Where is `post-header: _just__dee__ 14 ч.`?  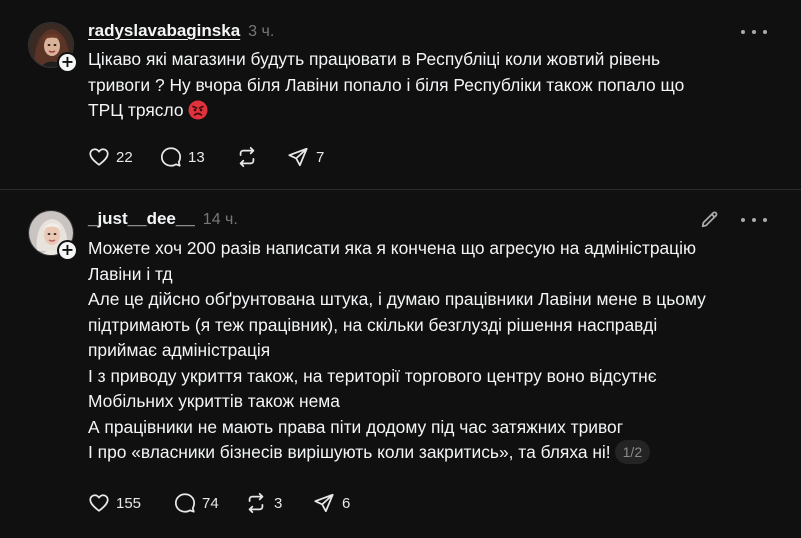
post-header: _just__dee__ 14 ч. is located at coordinates (163, 219).